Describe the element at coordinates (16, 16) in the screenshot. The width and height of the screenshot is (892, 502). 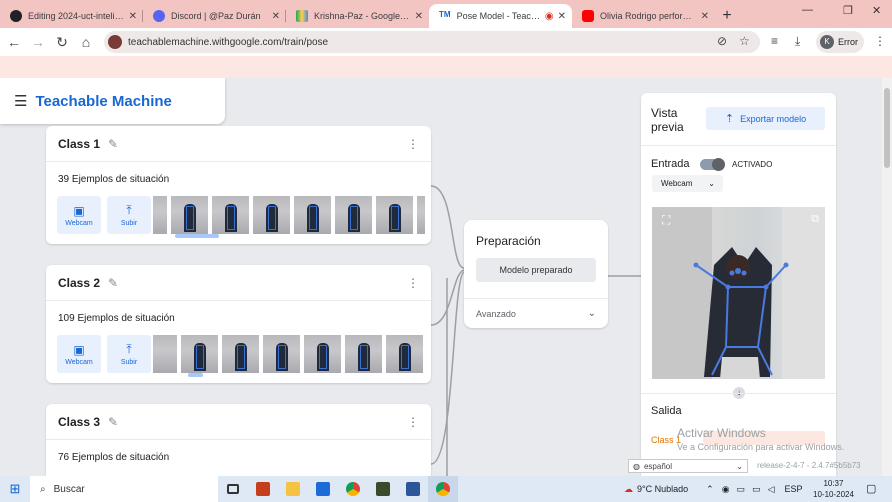
I see `github-icon` at that location.